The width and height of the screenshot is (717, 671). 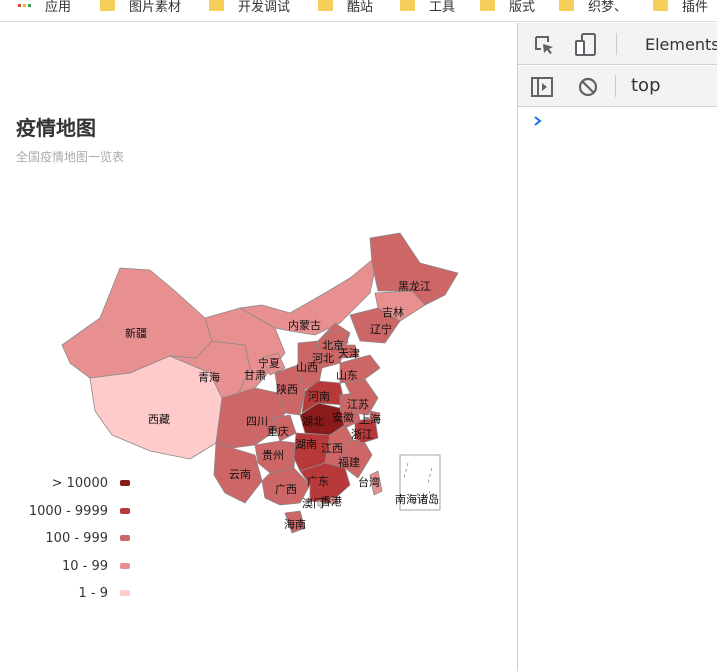 What do you see at coordinates (427, 8) in the screenshot?
I see `bookmark-folder-tools: 工具` at bounding box center [427, 8].